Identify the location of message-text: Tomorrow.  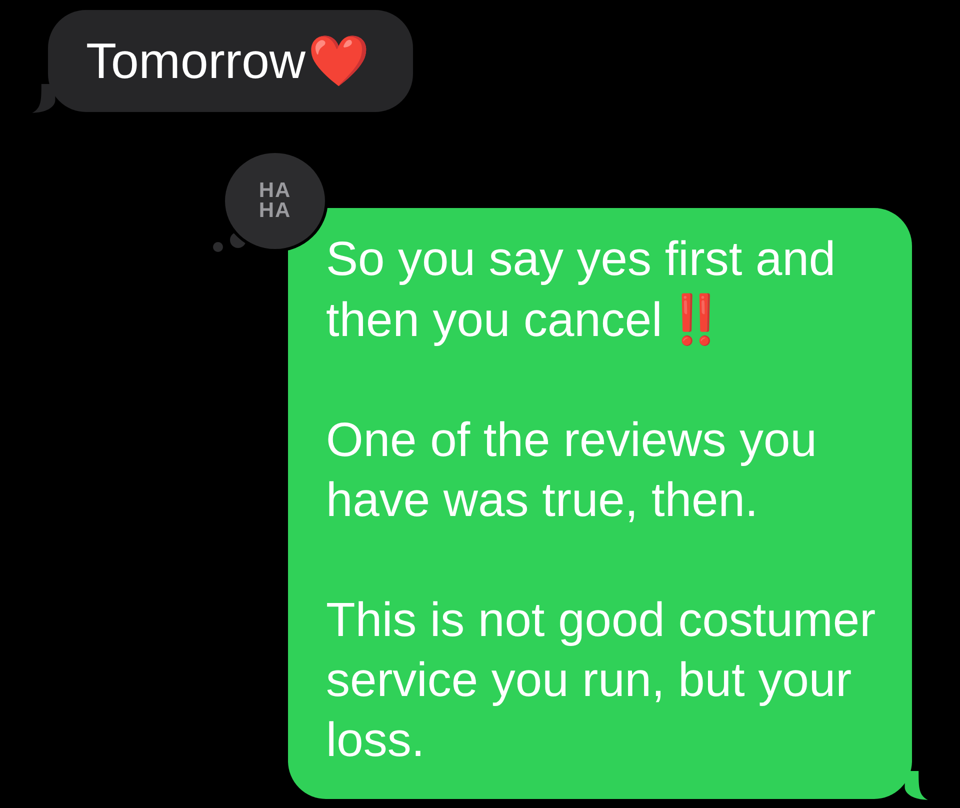
(196, 61).